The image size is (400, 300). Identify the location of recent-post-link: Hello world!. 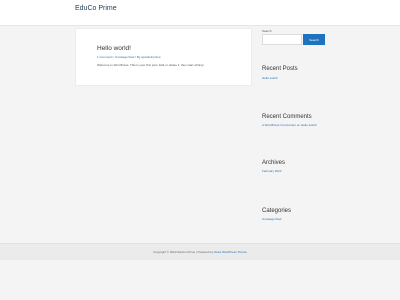
(270, 78).